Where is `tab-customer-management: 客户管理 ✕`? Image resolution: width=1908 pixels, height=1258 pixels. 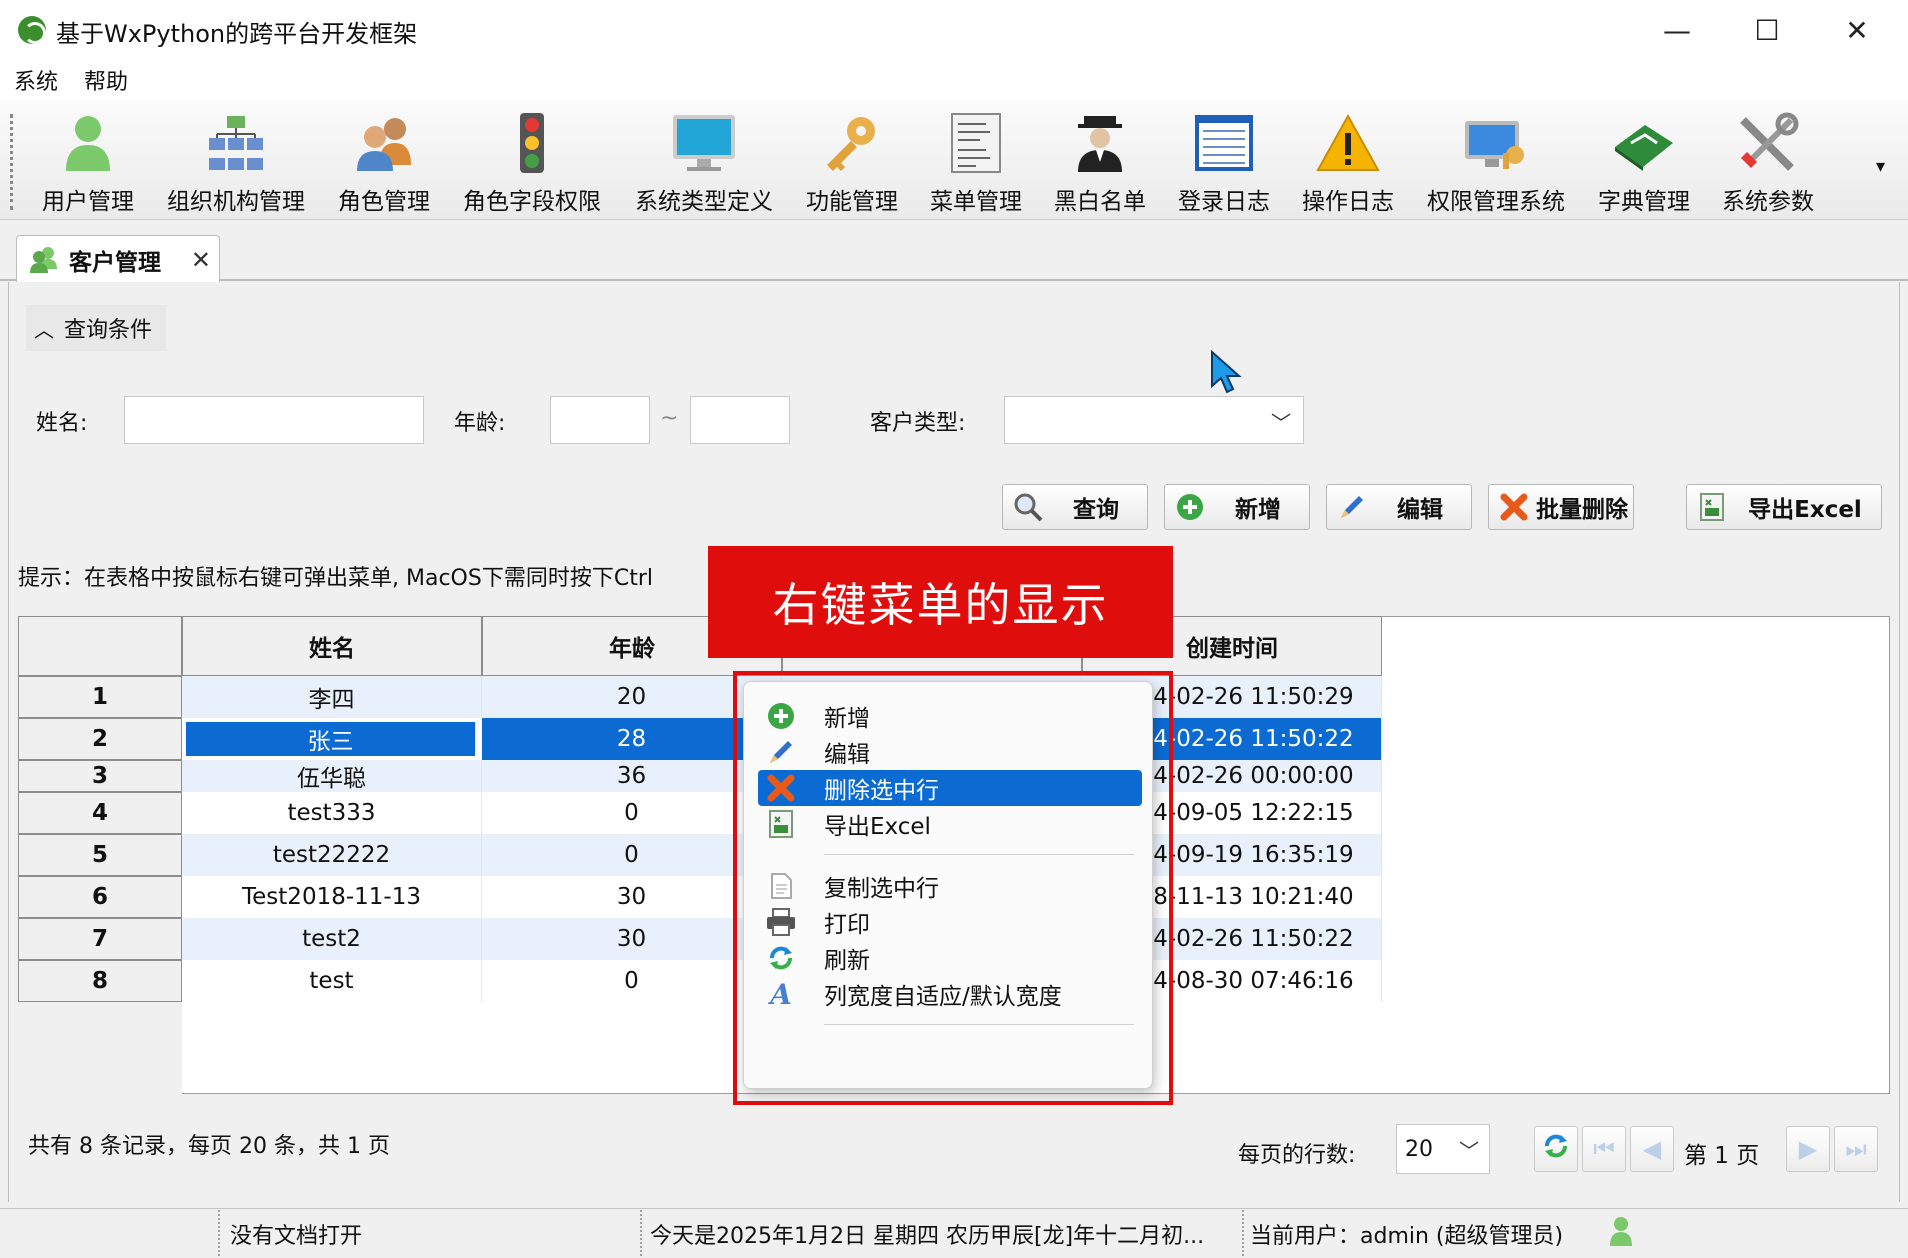
tab-customer-management: 客户管理 ✕ is located at coordinates (118, 259).